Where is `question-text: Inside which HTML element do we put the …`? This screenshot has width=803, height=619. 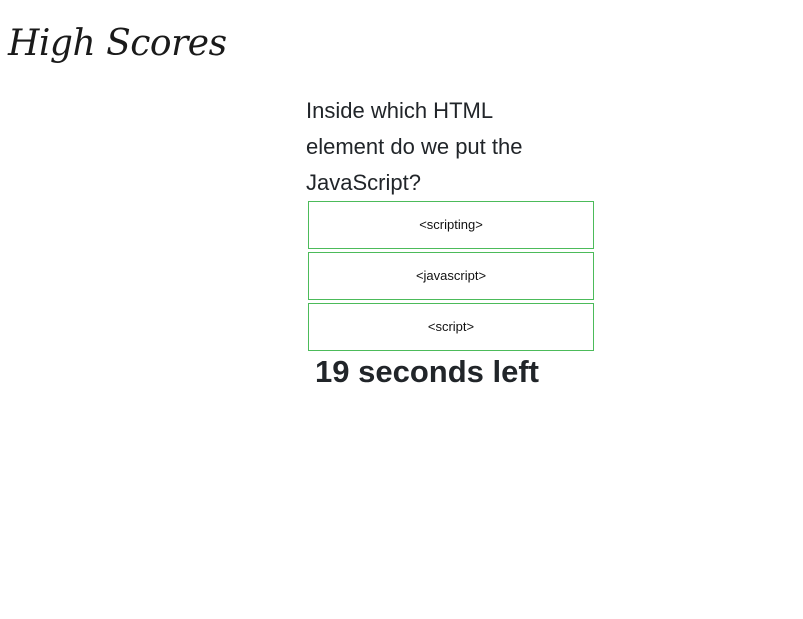 question-text: Inside which HTML element do we put the … is located at coordinates (414, 146).